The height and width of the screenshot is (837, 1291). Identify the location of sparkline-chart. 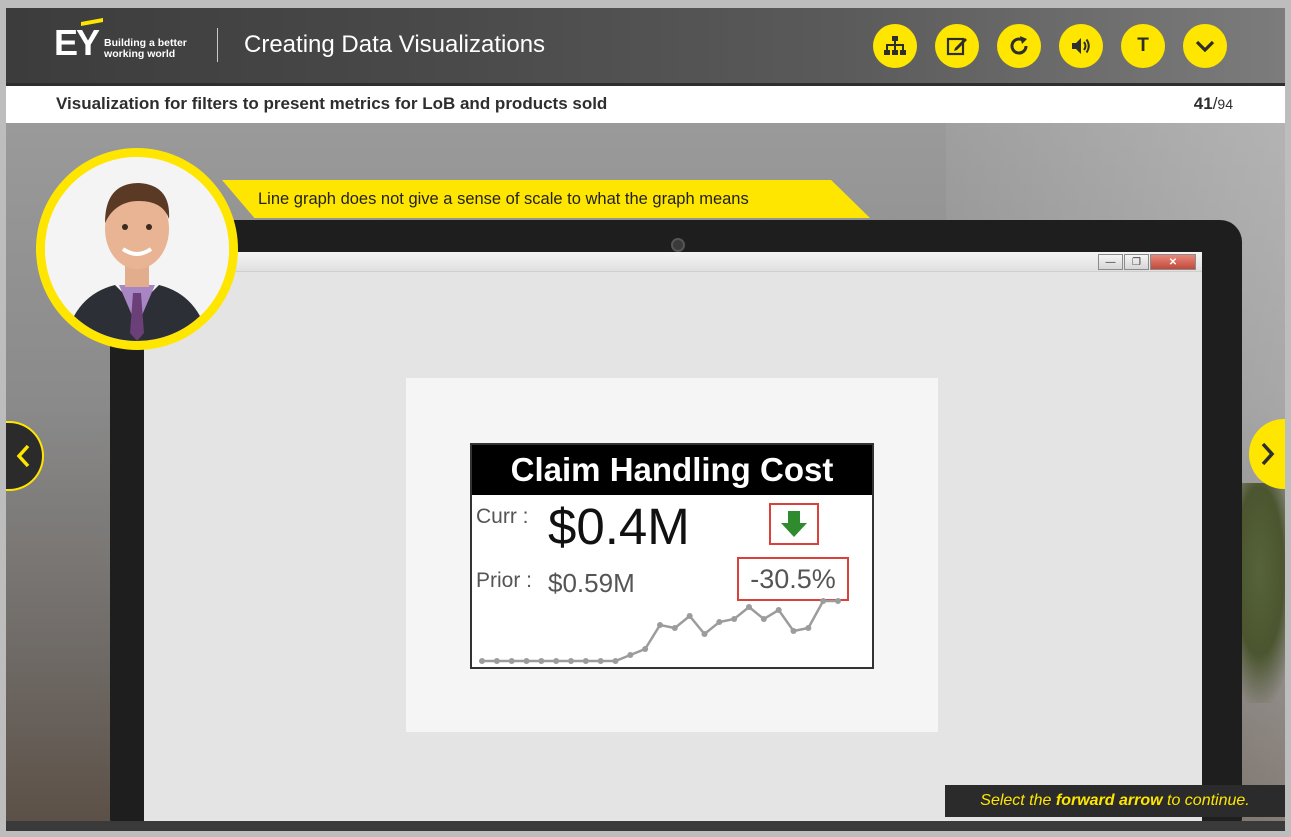
(660, 631).